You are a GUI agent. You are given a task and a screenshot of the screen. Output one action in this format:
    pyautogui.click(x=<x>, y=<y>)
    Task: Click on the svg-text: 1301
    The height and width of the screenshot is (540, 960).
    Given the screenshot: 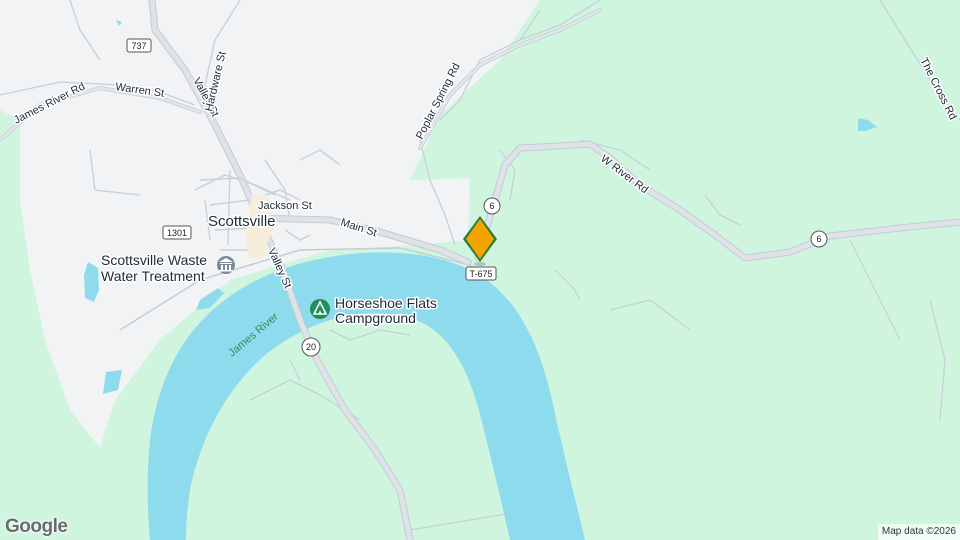 What is the action you would take?
    pyautogui.click(x=177, y=233)
    